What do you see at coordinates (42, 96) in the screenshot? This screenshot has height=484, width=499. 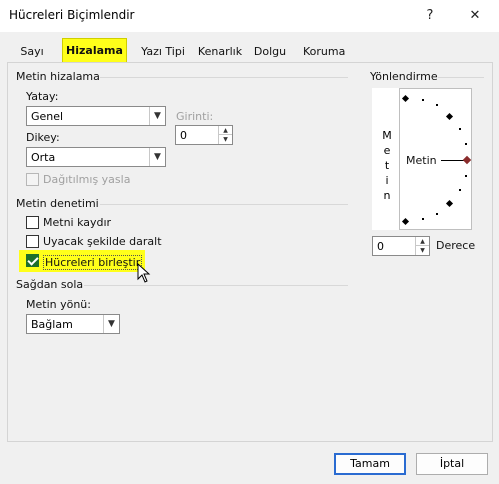 I see `horizontal-label: Yatay:` at bounding box center [42, 96].